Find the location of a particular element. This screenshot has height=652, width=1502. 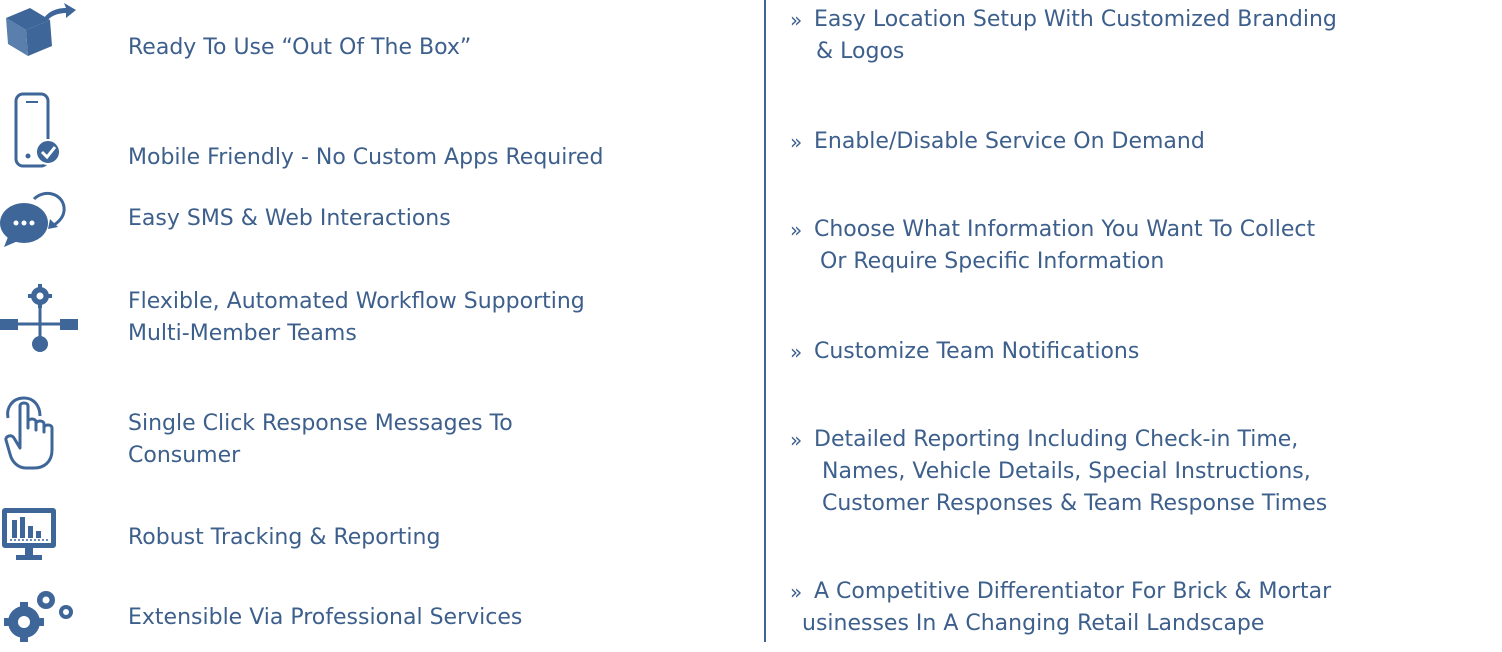

feature-label: Easy SMS & Web Interactions is located at coordinates (289, 218).